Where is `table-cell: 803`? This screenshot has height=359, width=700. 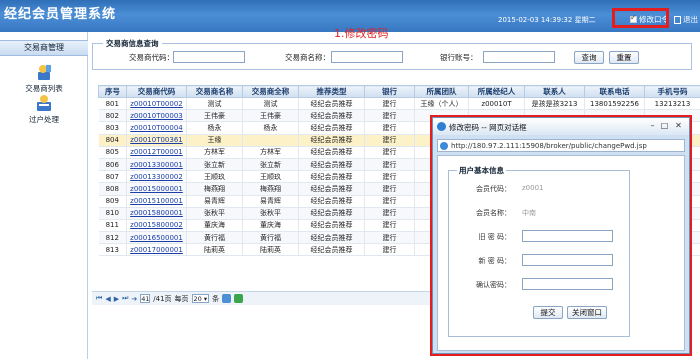
table-cell: 803 is located at coordinates (112, 128).